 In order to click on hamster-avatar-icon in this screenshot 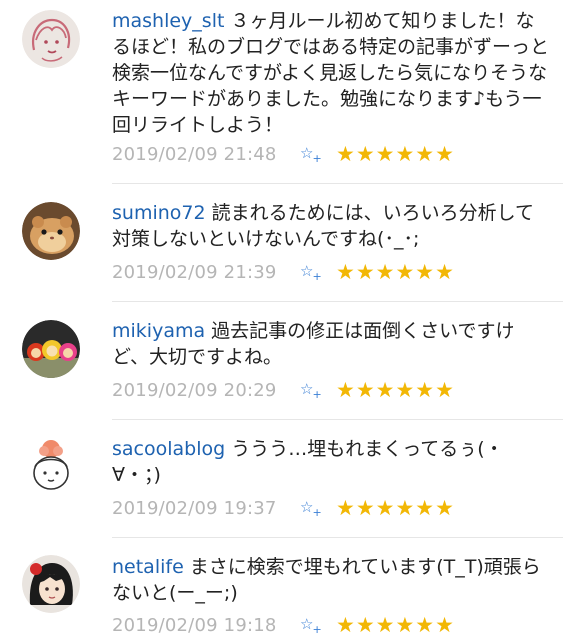, I will do `click(51, 231)`.